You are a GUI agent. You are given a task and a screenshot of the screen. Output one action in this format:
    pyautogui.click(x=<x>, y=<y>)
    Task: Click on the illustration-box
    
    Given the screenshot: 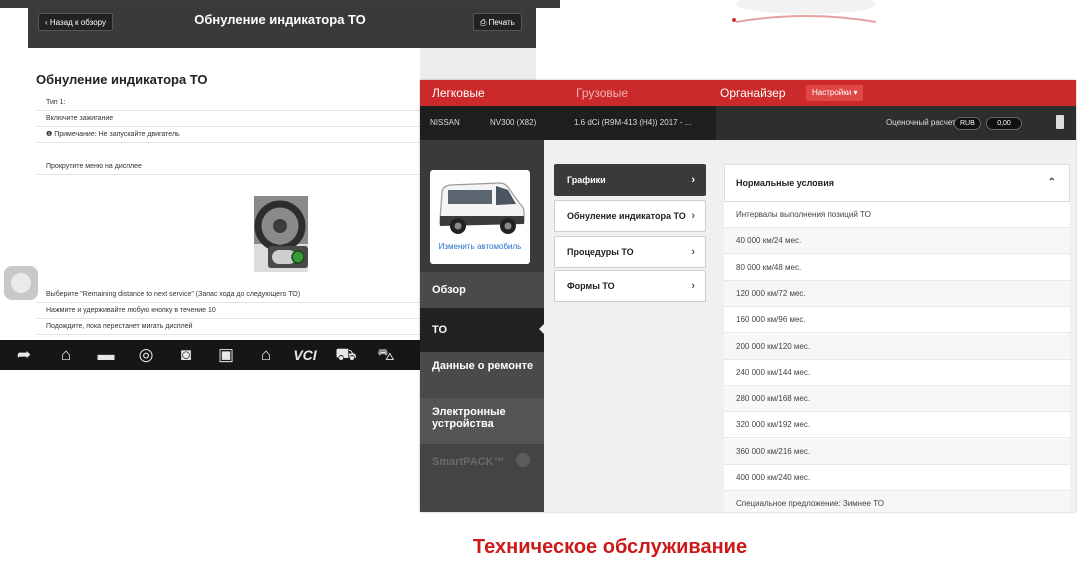 What is the action you would take?
    pyautogui.click(x=228, y=236)
    